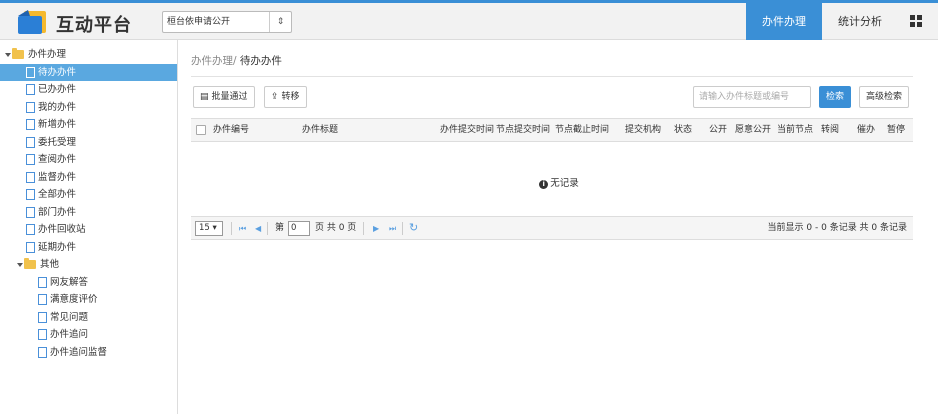 Image resolution: width=938 pixels, height=414 pixels. Describe the element at coordinates (88, 248) in the screenshot. I see `sidebar-item-extended: 延期办件` at that location.